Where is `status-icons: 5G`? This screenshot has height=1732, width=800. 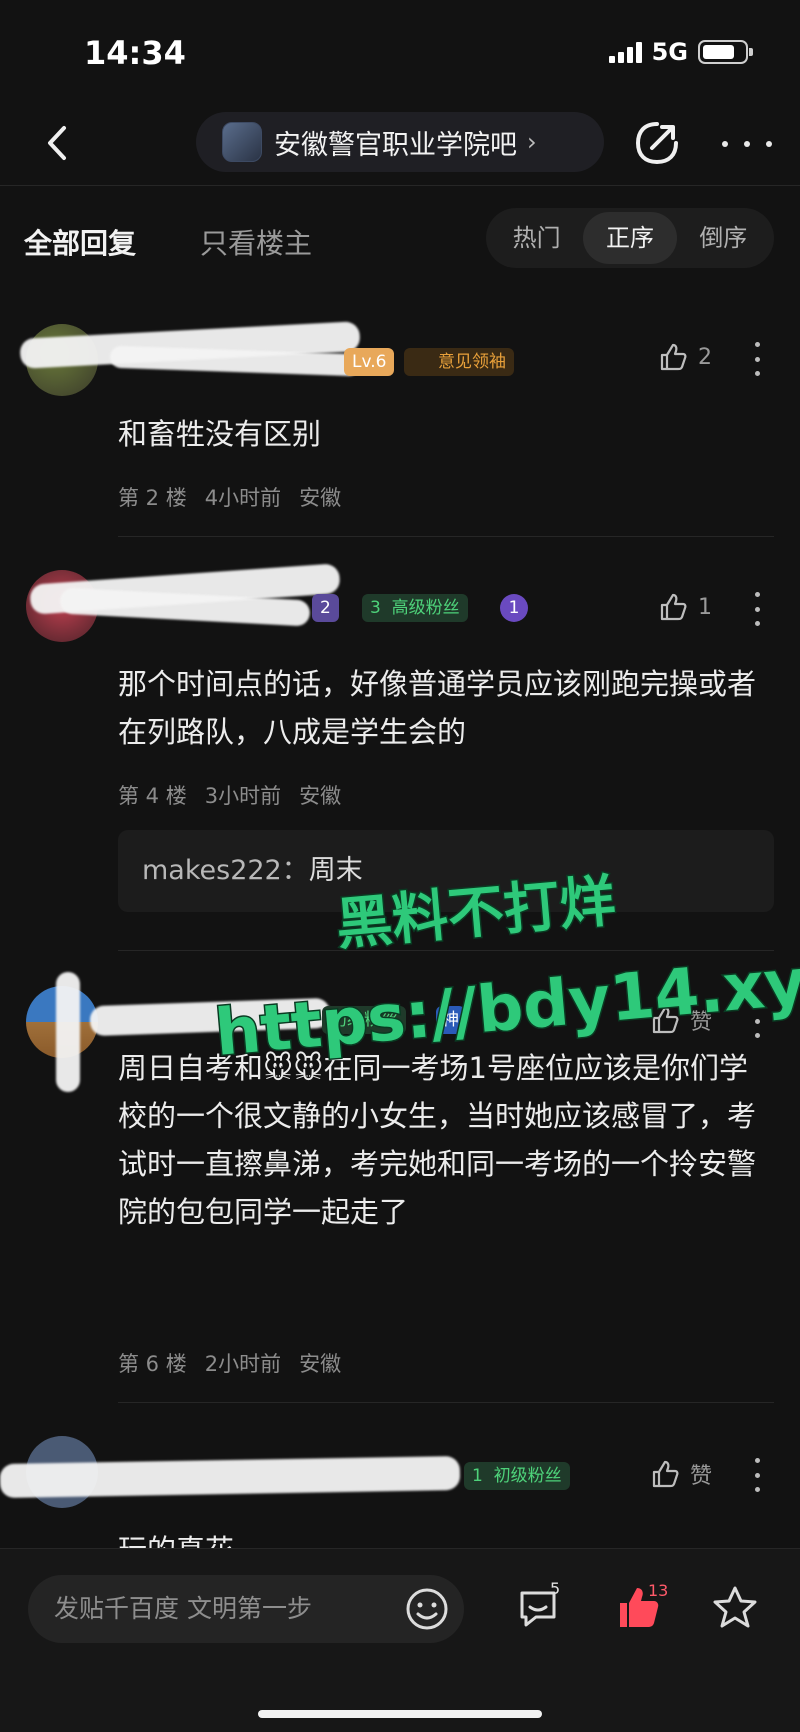
status-icons: 5G is located at coordinates (680, 52).